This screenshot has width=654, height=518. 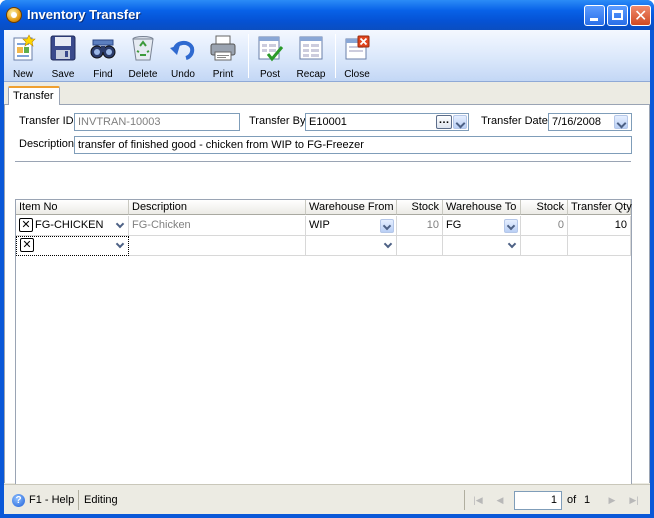 I want to click on divider, so click(x=323, y=161).